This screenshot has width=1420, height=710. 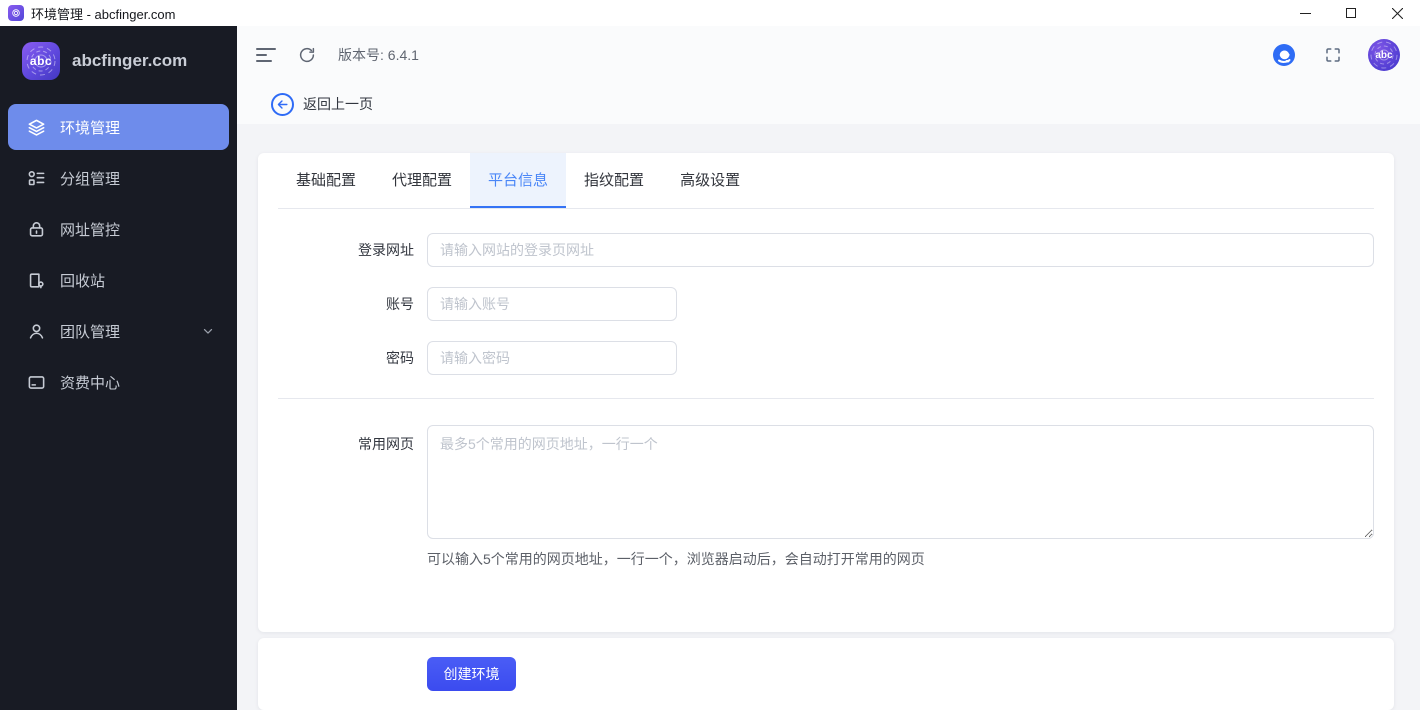 What do you see at coordinates (710, 180) in the screenshot?
I see `tab-advanced-settings: 高级设置` at bounding box center [710, 180].